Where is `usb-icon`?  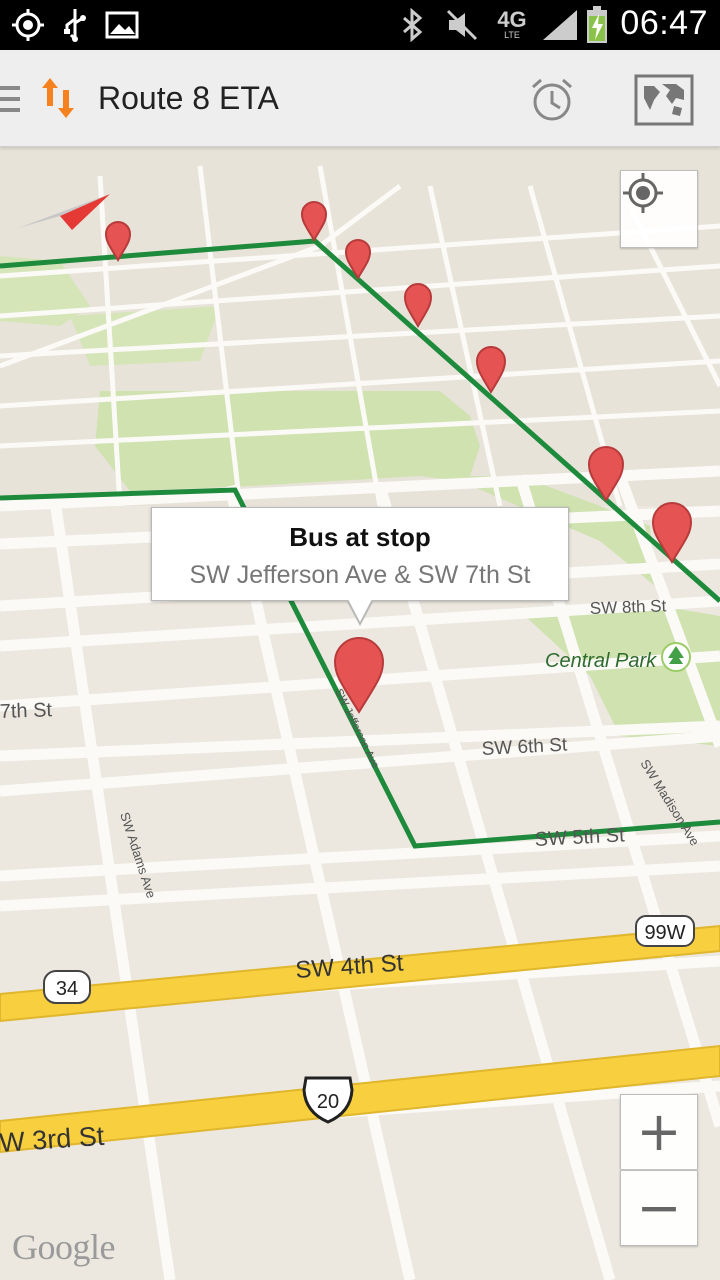
usb-icon is located at coordinates (75, 25).